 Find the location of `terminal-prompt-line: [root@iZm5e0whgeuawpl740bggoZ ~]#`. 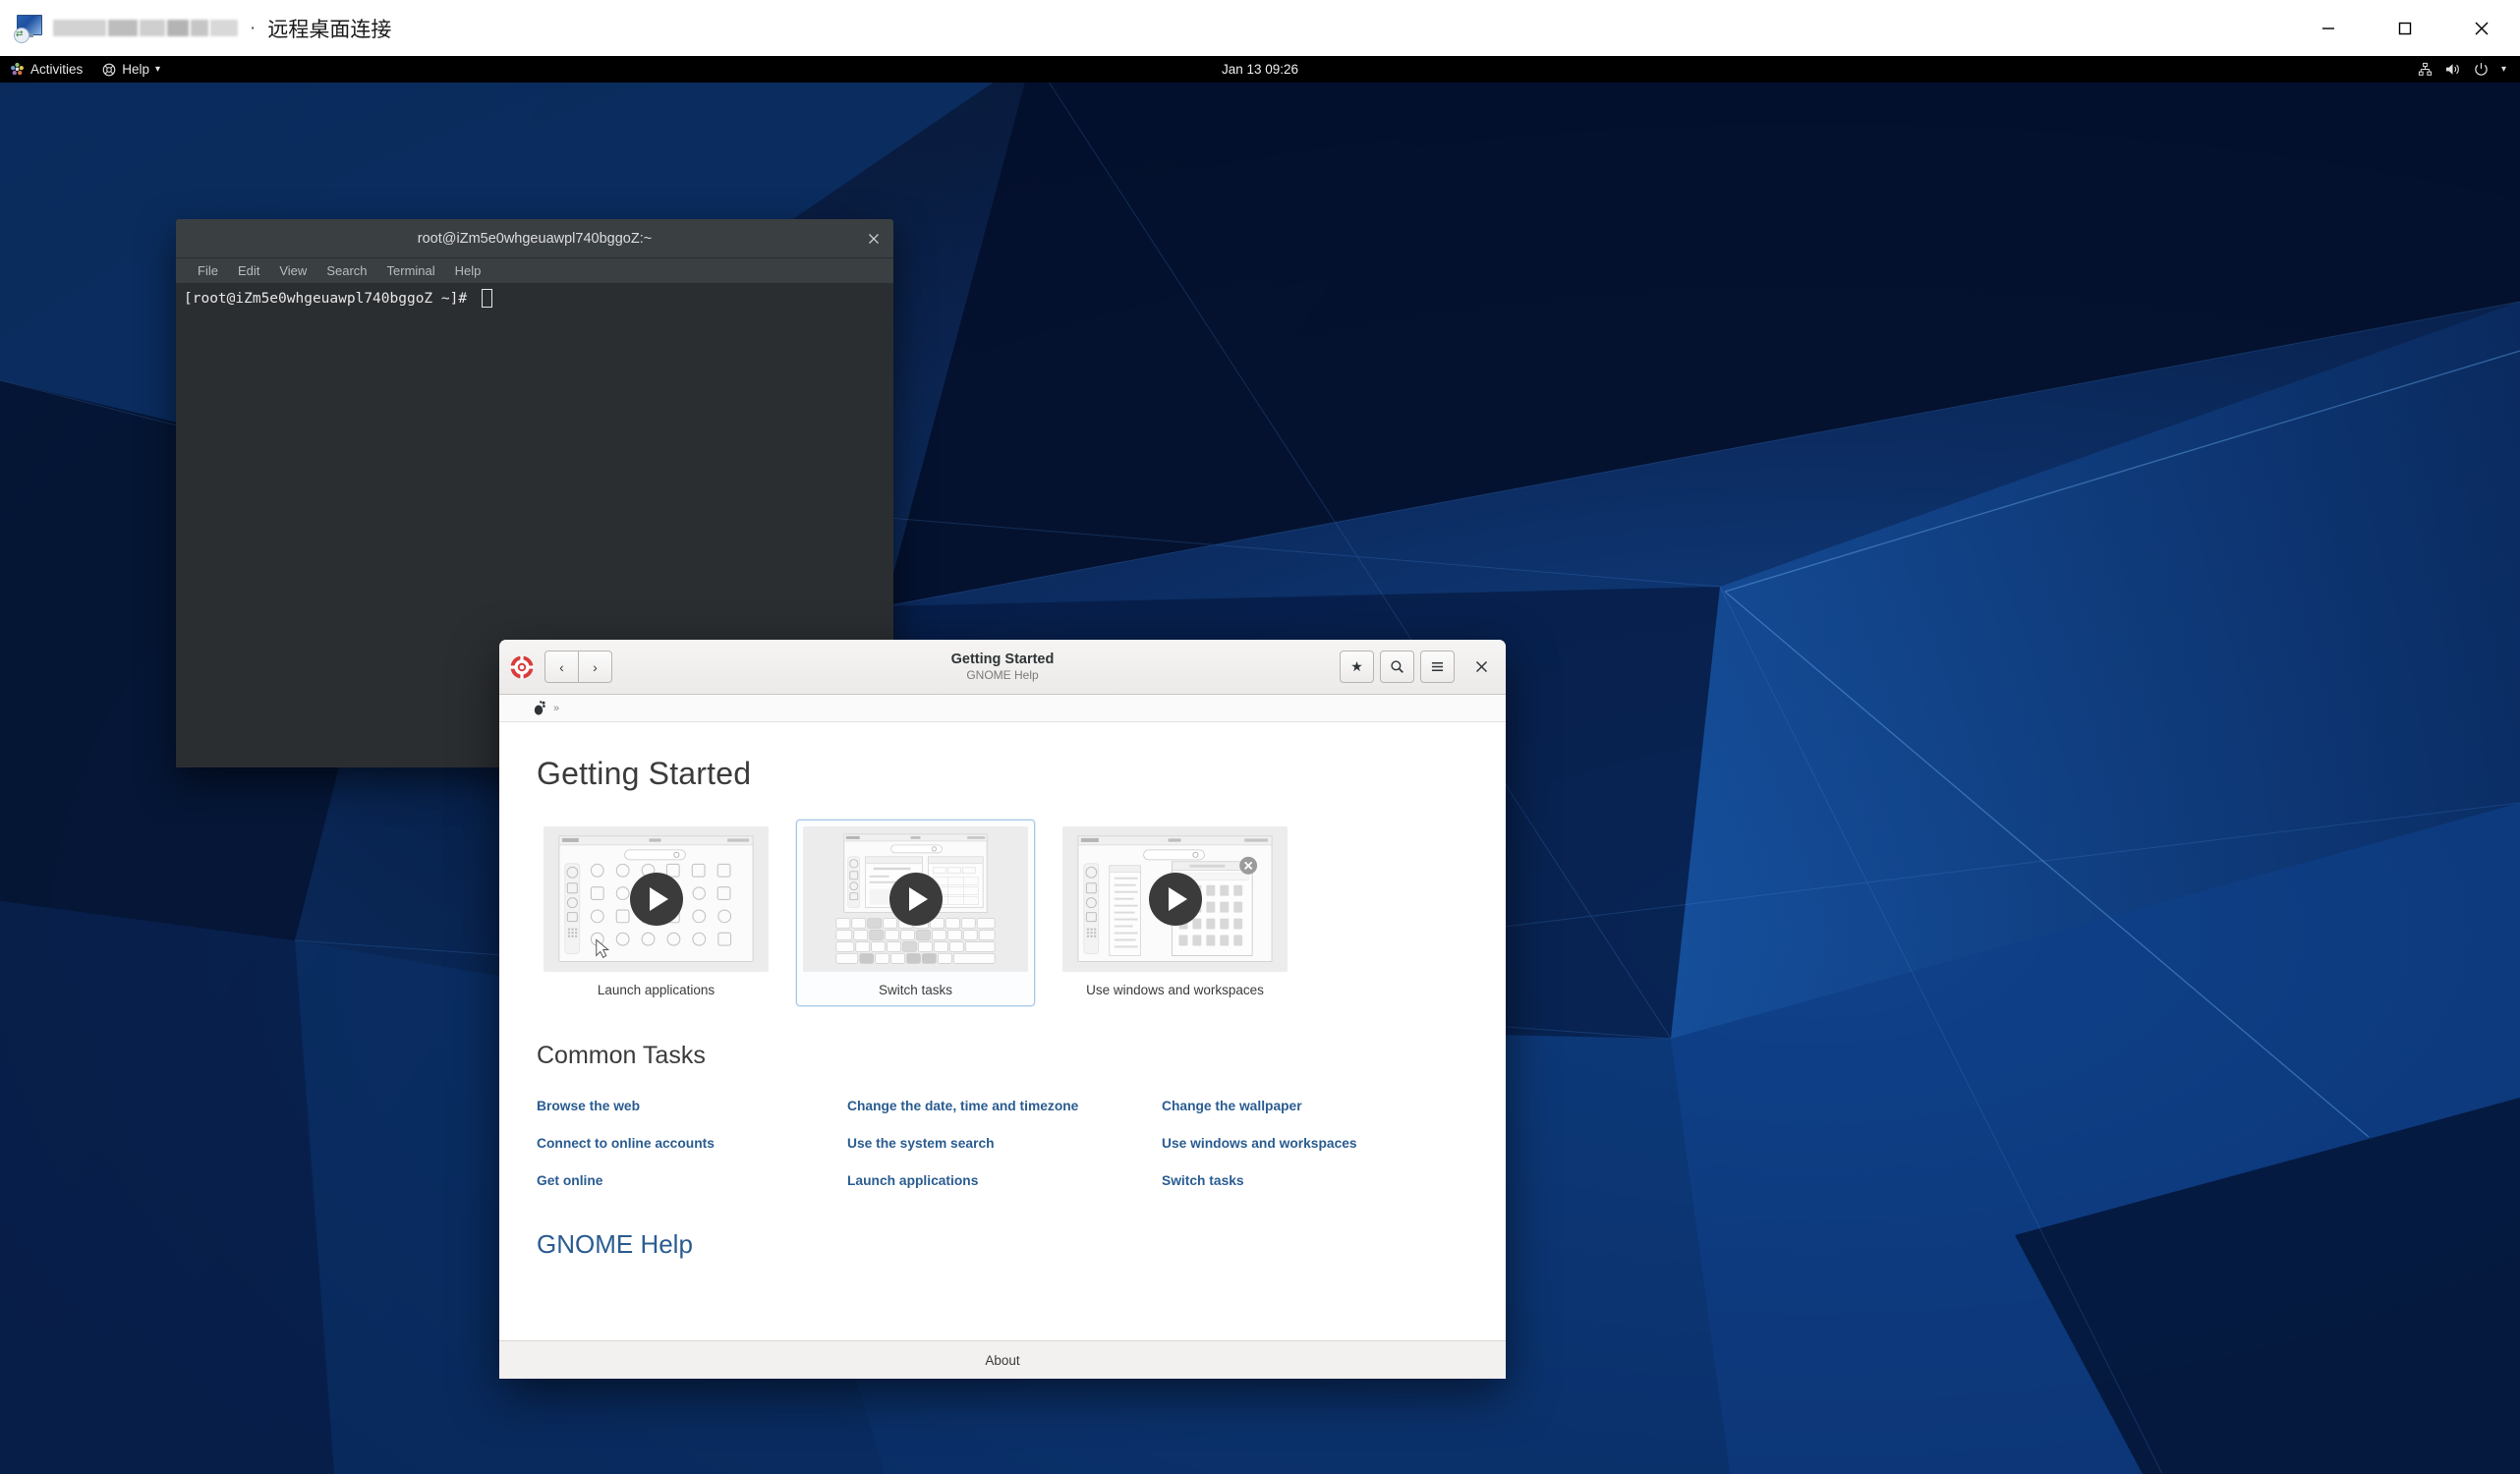

terminal-prompt-line: [root@iZm5e0whgeuawpl740bggoZ ~]# is located at coordinates (535, 298).